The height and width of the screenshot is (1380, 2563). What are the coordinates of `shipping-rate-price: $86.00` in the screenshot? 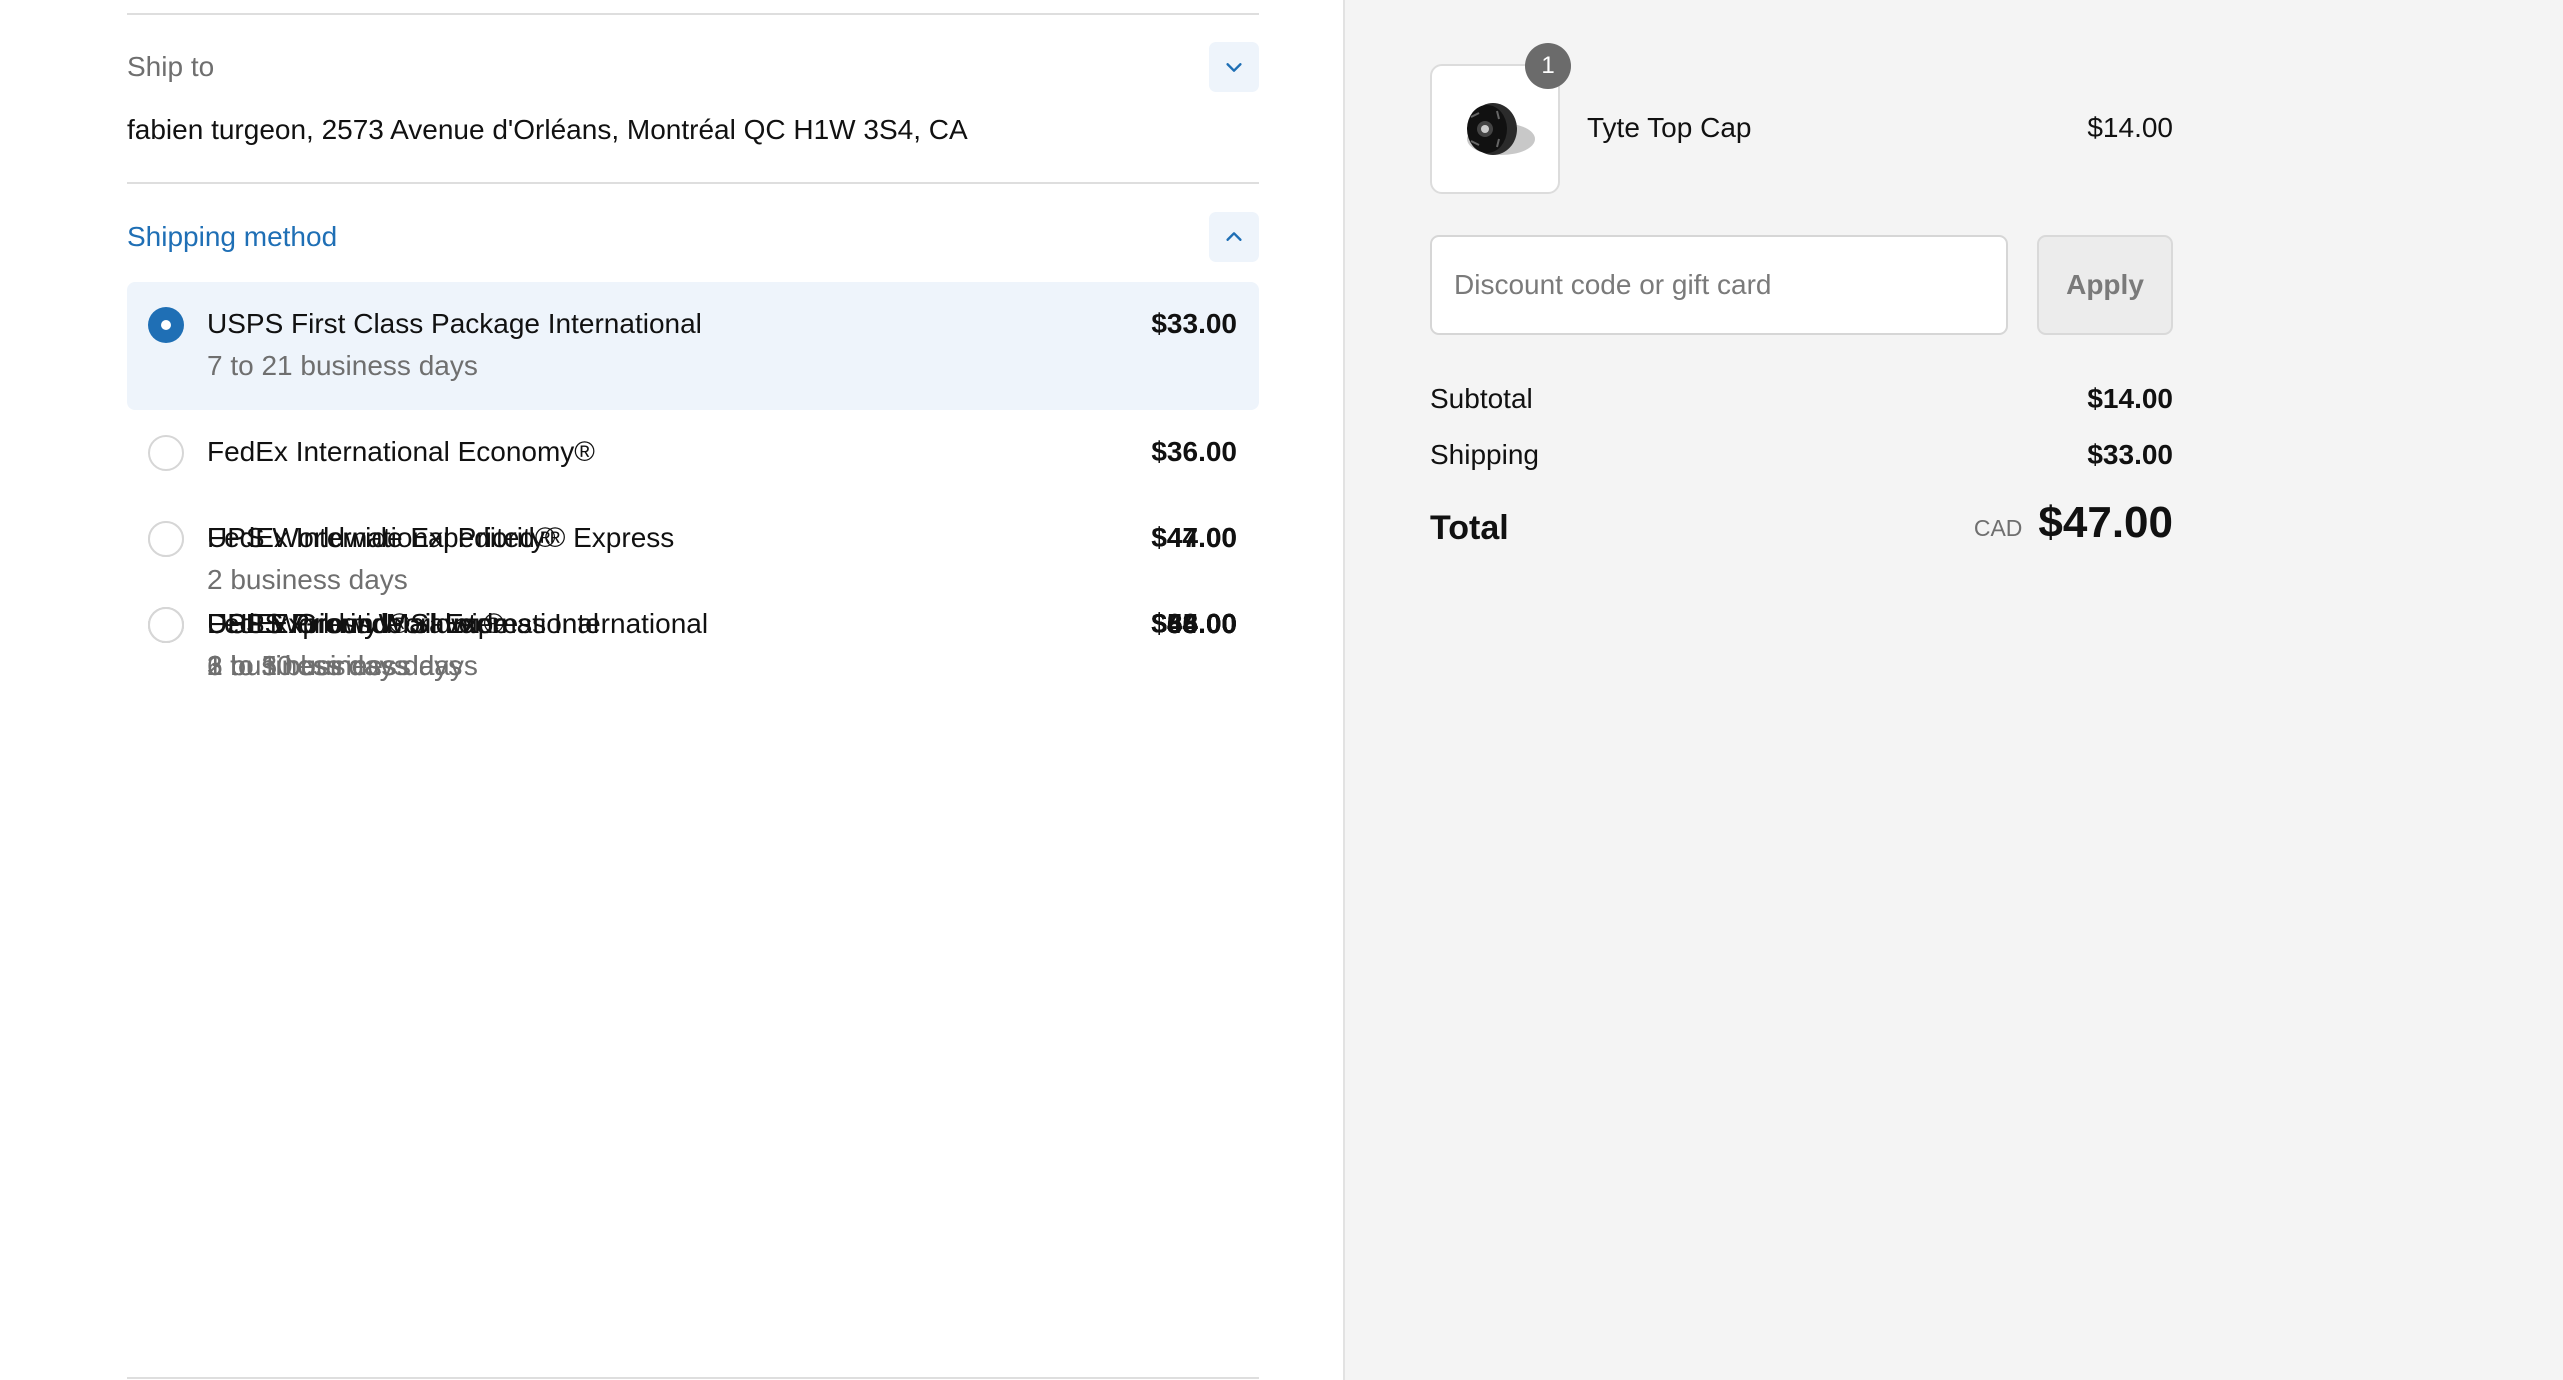 It's located at (1194, 623).